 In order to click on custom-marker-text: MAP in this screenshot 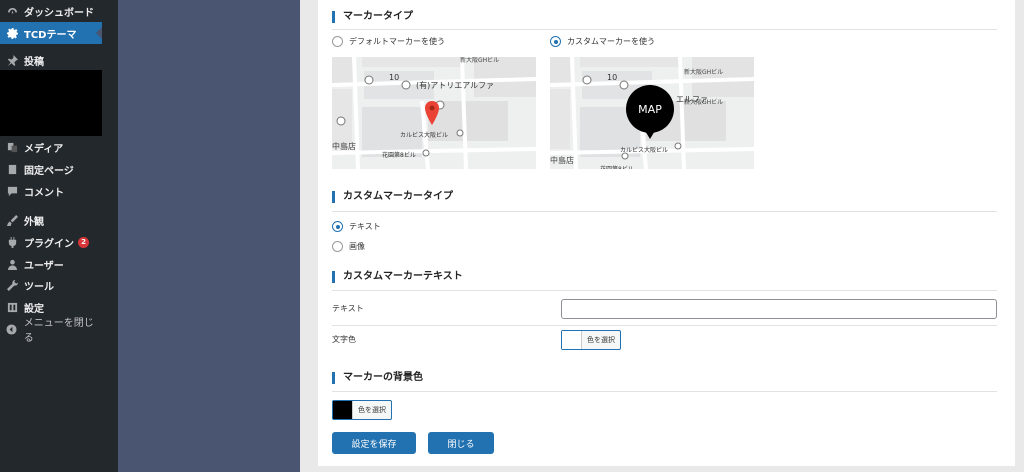, I will do `click(650, 109)`.